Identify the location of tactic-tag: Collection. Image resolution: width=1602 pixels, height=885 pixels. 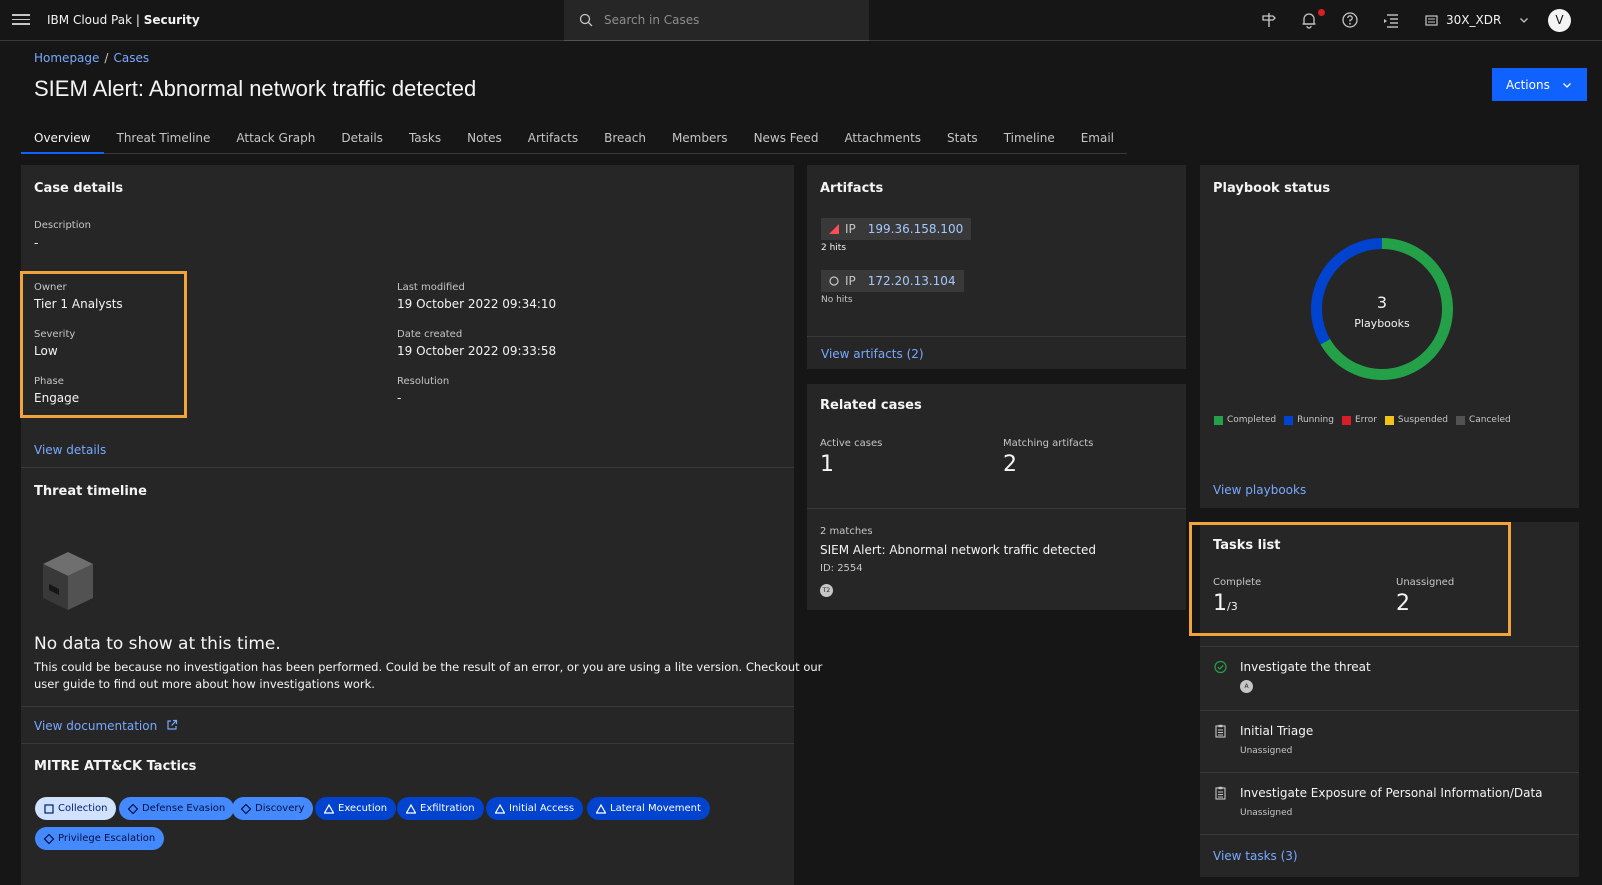
(76, 808).